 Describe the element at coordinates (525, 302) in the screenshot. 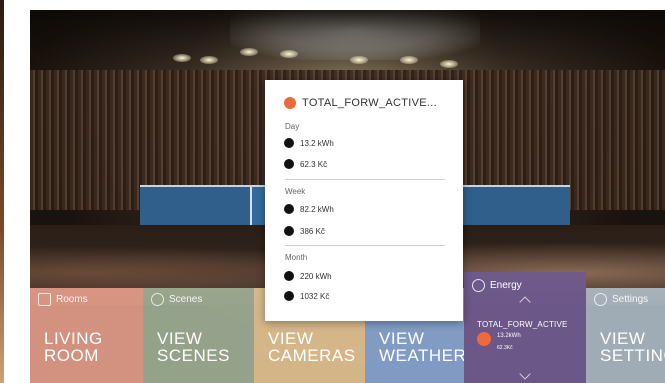

I see `chevron-up-icon` at that location.